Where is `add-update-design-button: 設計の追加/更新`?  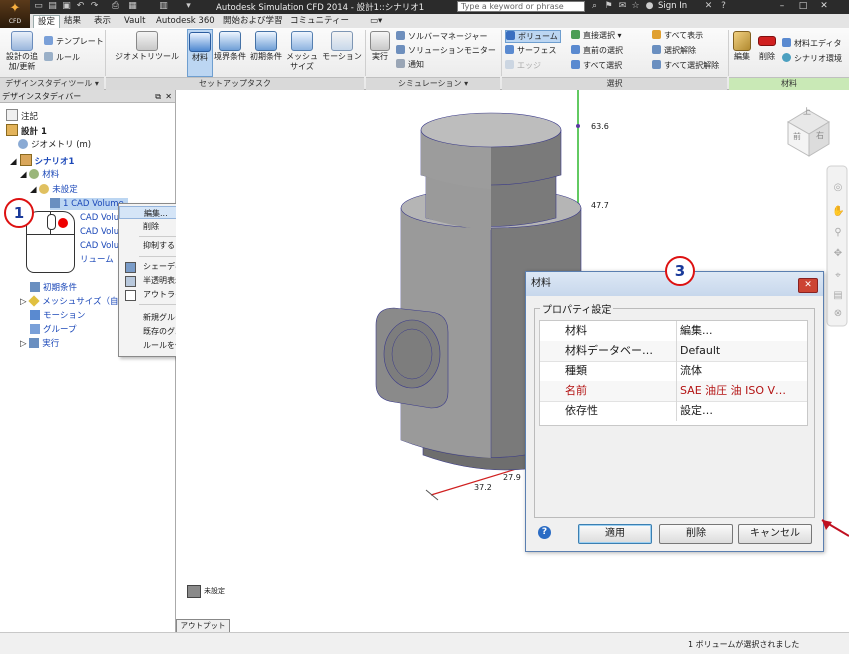 add-update-design-button: 設計の追加/更新 is located at coordinates (22, 51).